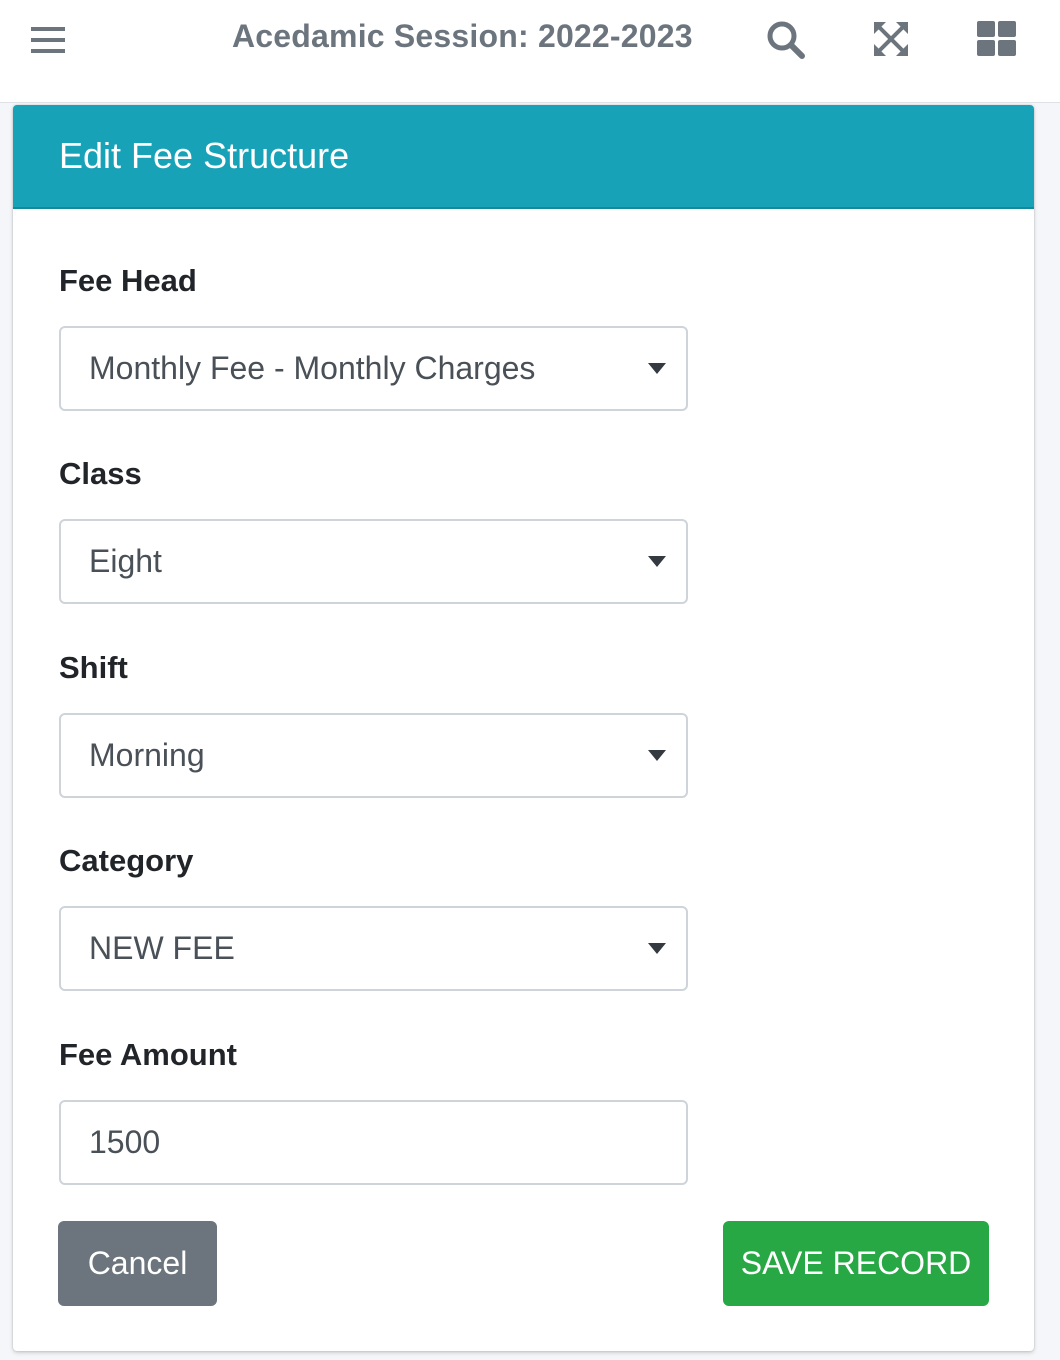 This screenshot has height=1360, width=1060. Describe the element at coordinates (786, 40) in the screenshot. I see `search-icon` at that location.